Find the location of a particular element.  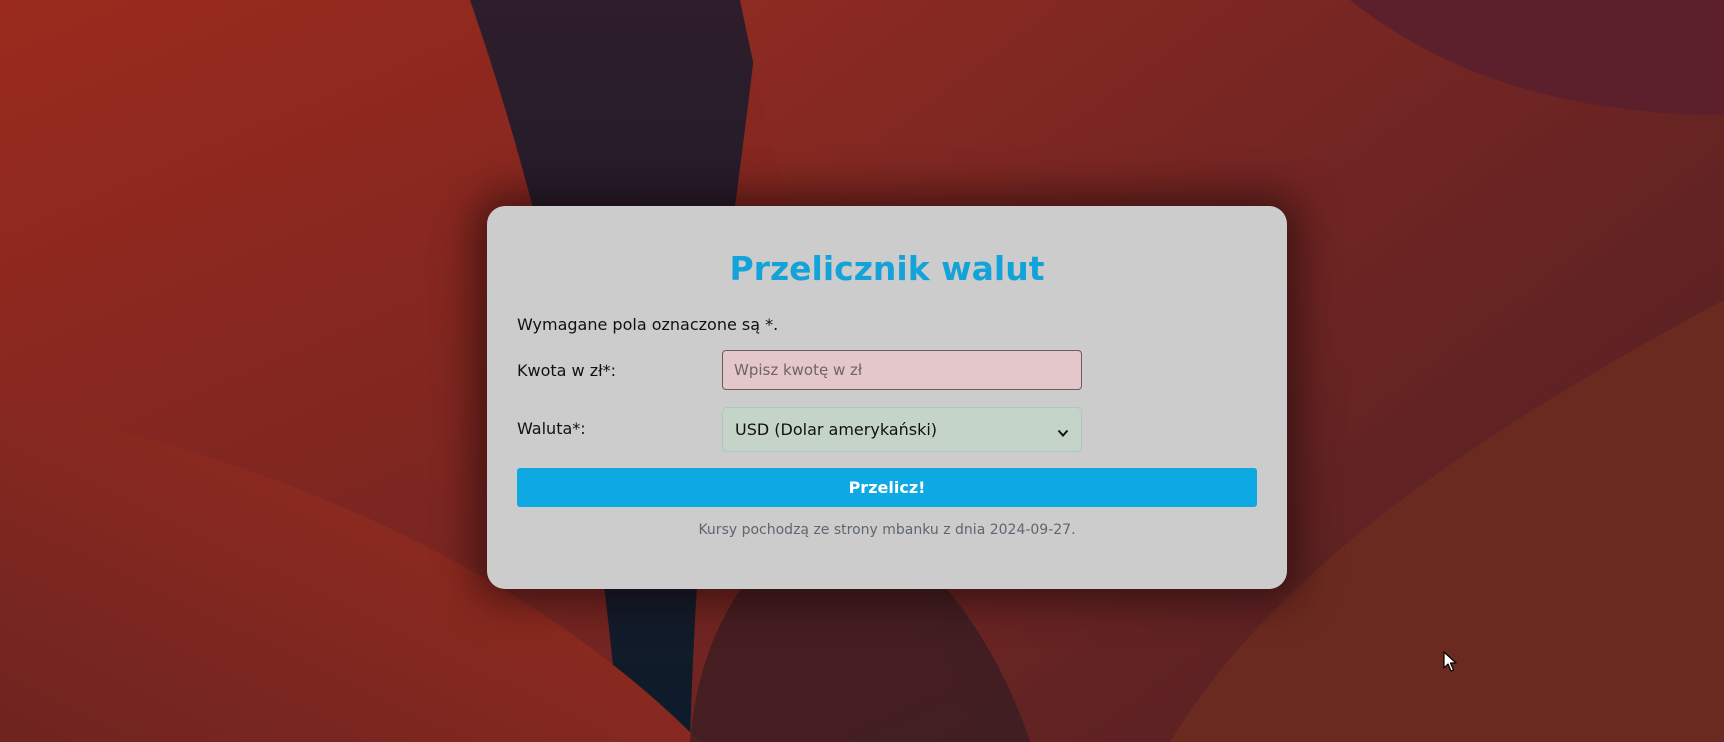

amount-input is located at coordinates (902, 370).